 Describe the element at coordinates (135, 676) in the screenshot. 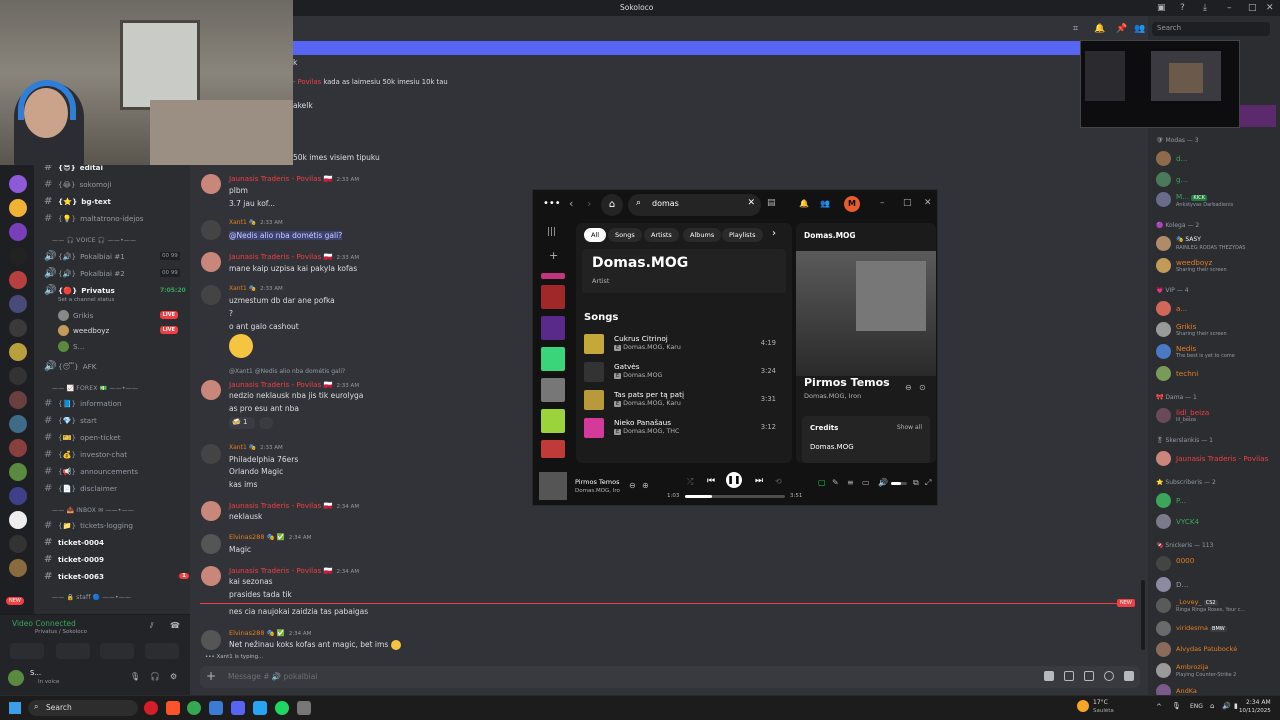

I see `microphone-icon: 🎙` at that location.